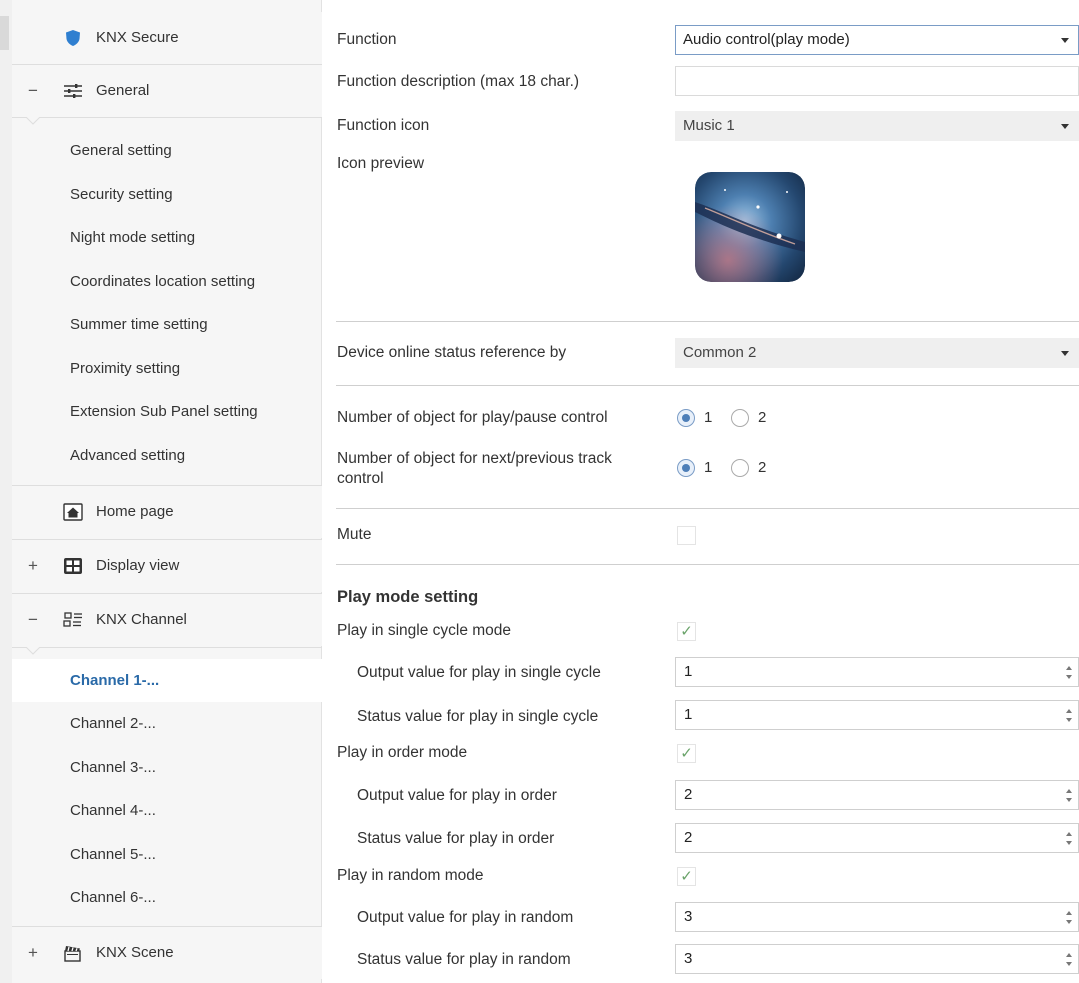  I want to click on mute-label: Mute, so click(354, 534).